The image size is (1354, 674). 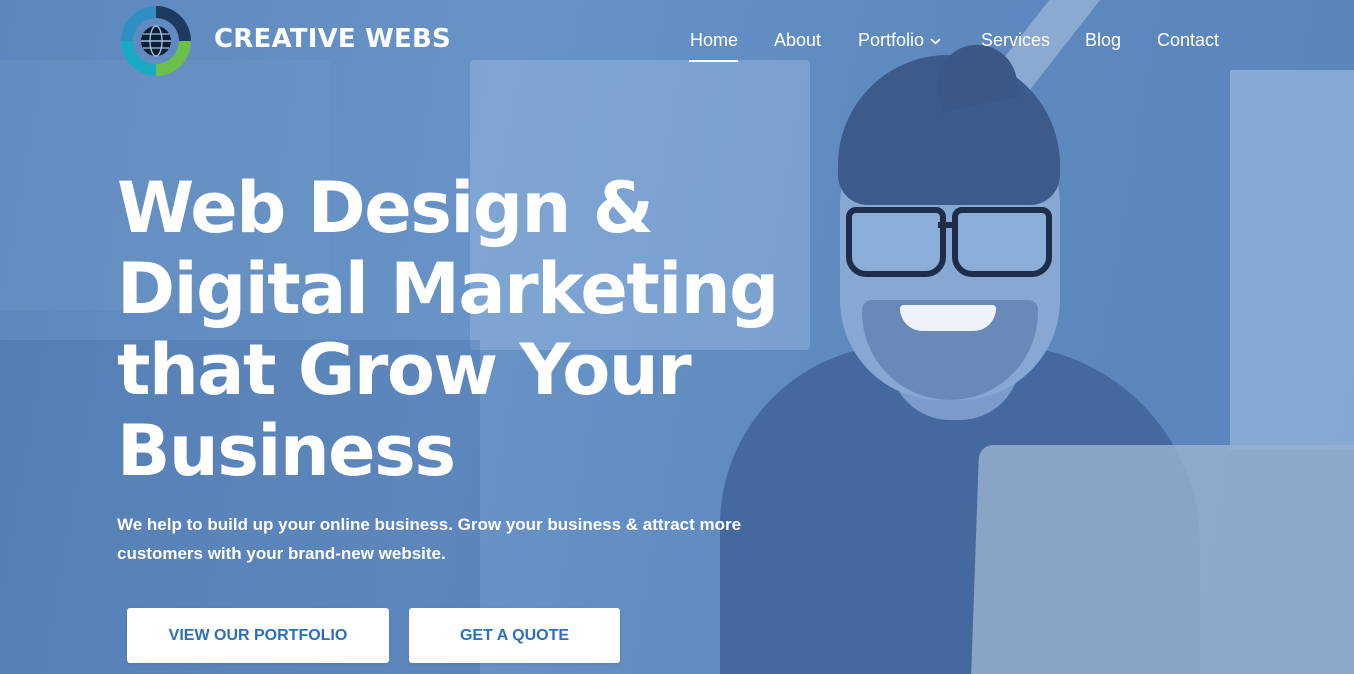 What do you see at coordinates (713, 61) in the screenshot?
I see `nav-active-indicator` at bounding box center [713, 61].